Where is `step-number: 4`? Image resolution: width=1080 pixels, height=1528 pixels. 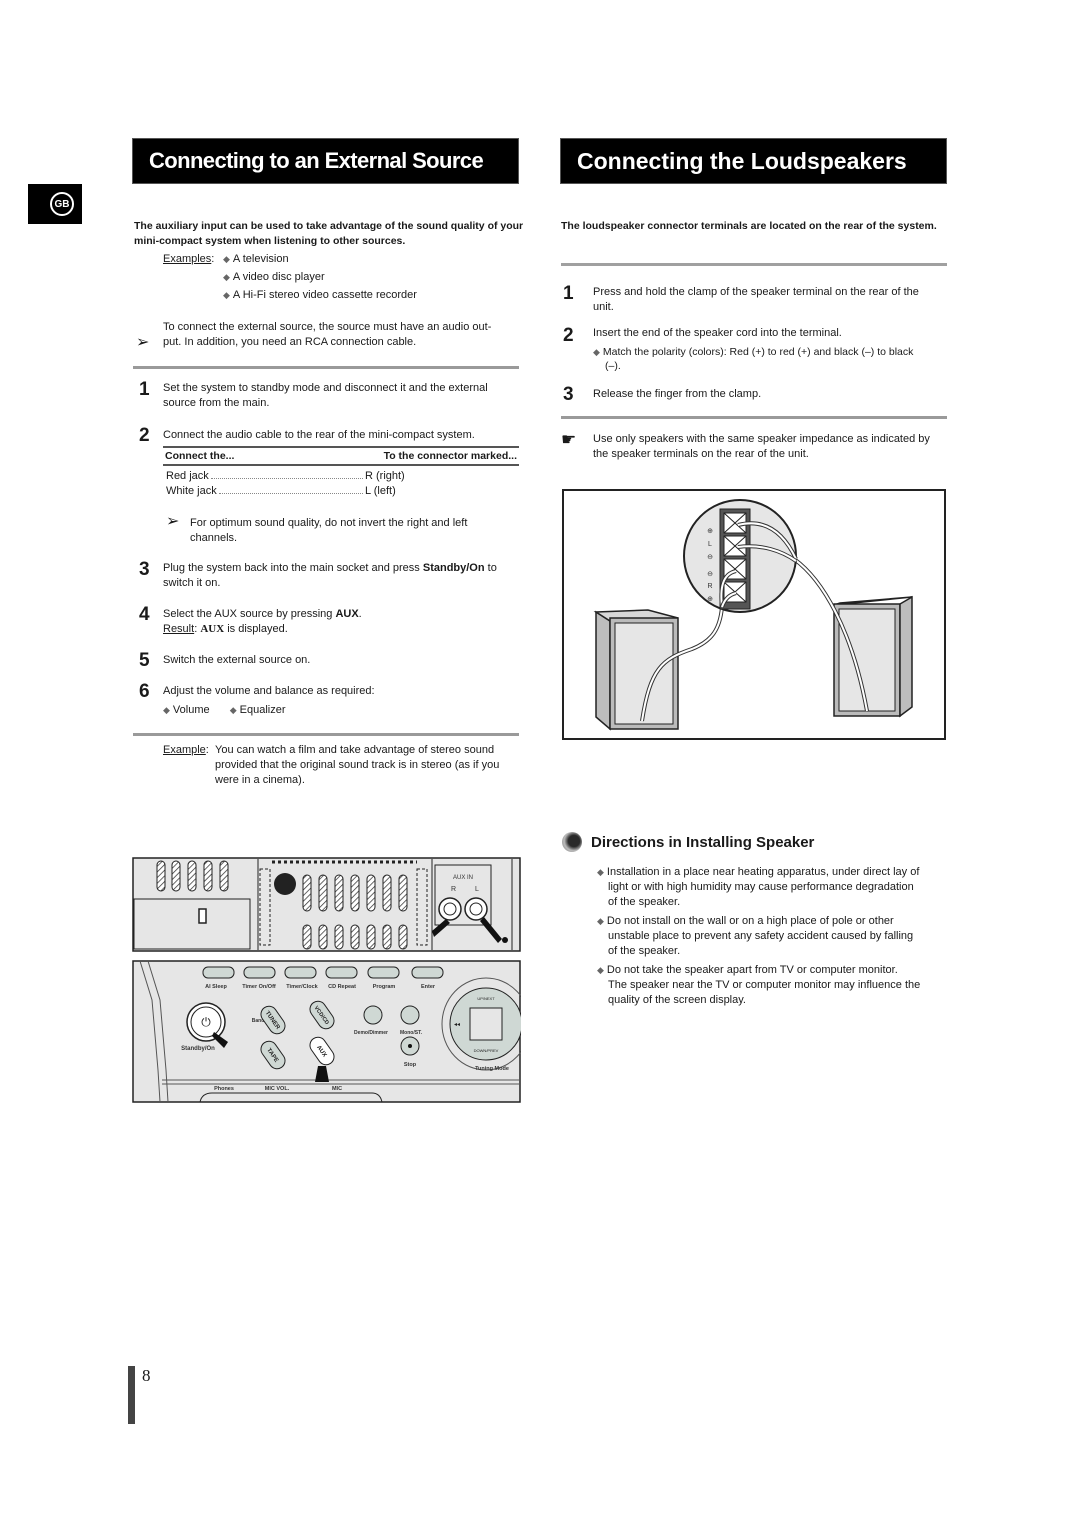
step-number: 4 is located at coordinates (144, 614).